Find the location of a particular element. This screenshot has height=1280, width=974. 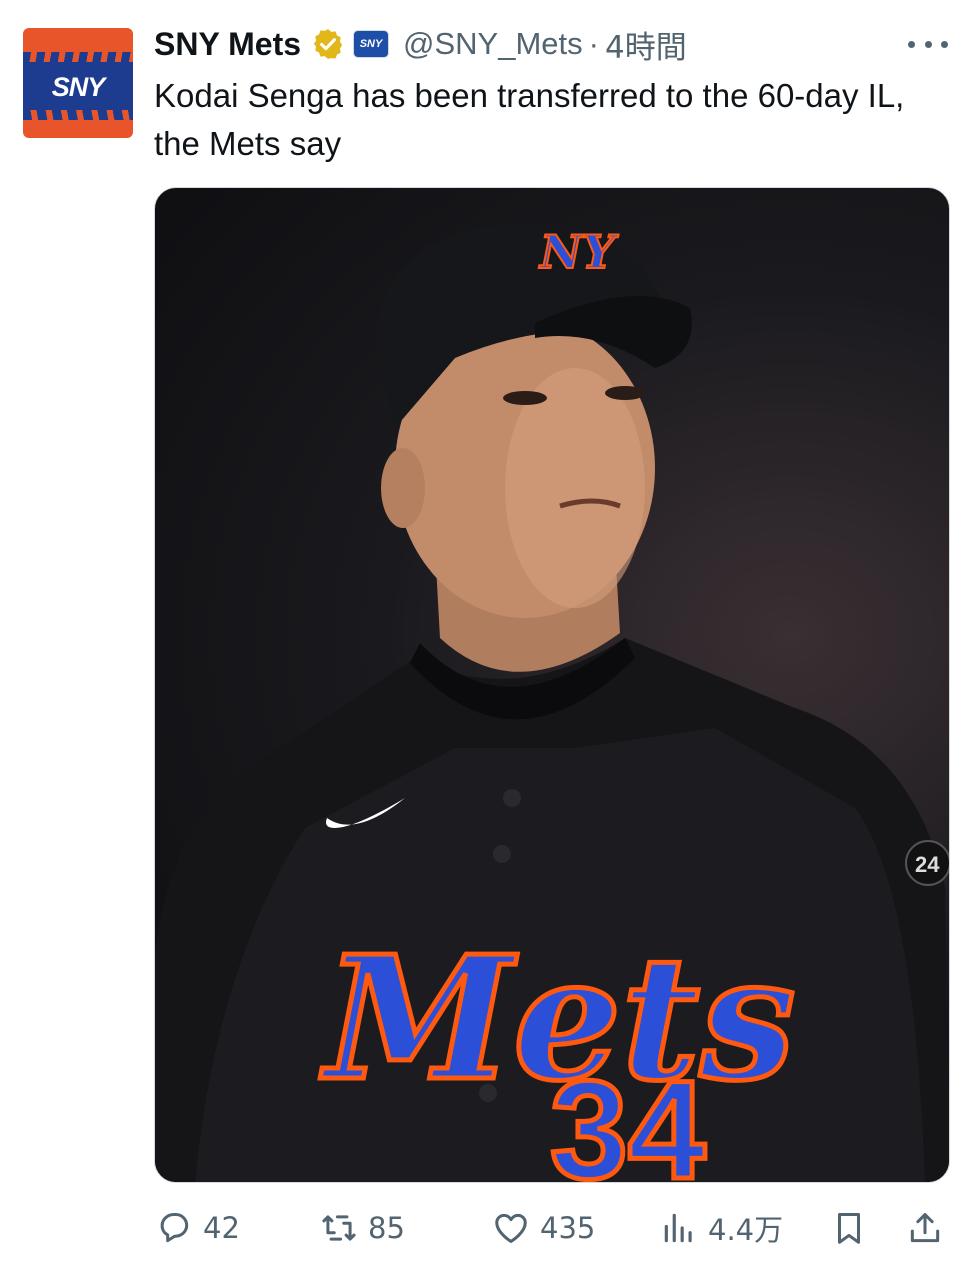

tweet-header: SNY Mets SNY @SNY_Mets · 4時間 is located at coordinates (420, 44).